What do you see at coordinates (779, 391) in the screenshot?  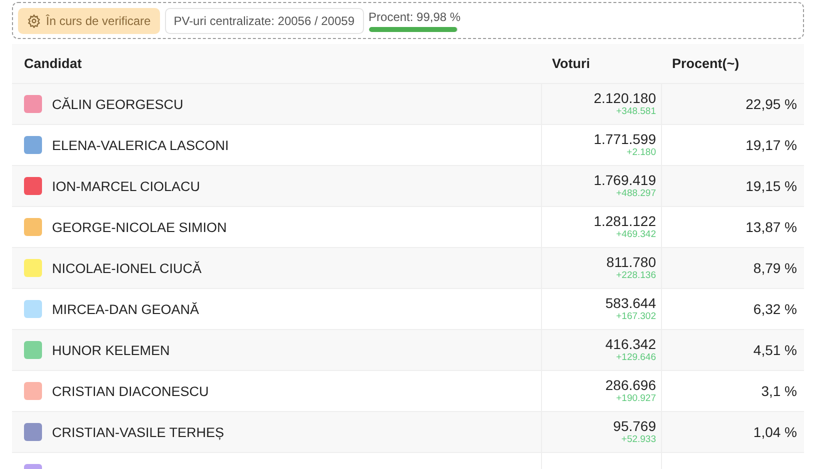 I see `vote-percent: 3,1 %` at bounding box center [779, 391].